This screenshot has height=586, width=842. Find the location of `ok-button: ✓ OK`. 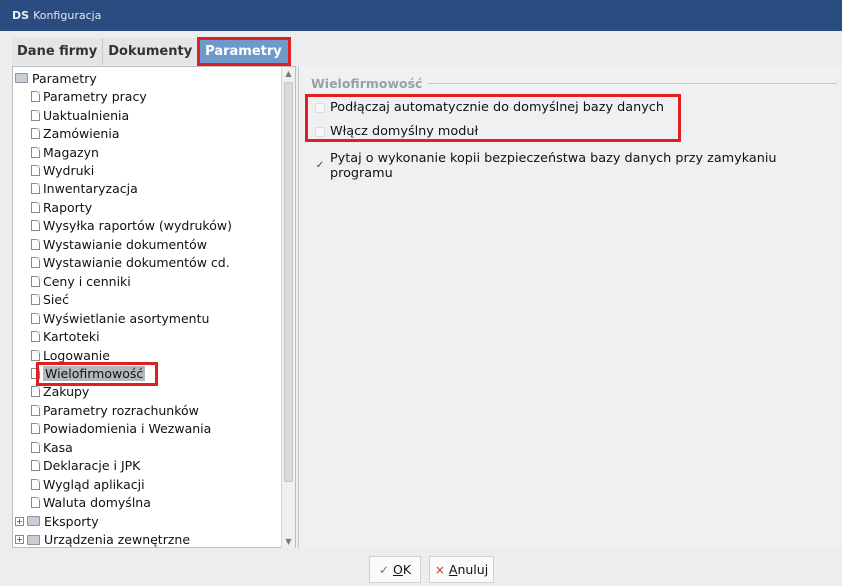

ok-button: ✓ OK is located at coordinates (395, 569).